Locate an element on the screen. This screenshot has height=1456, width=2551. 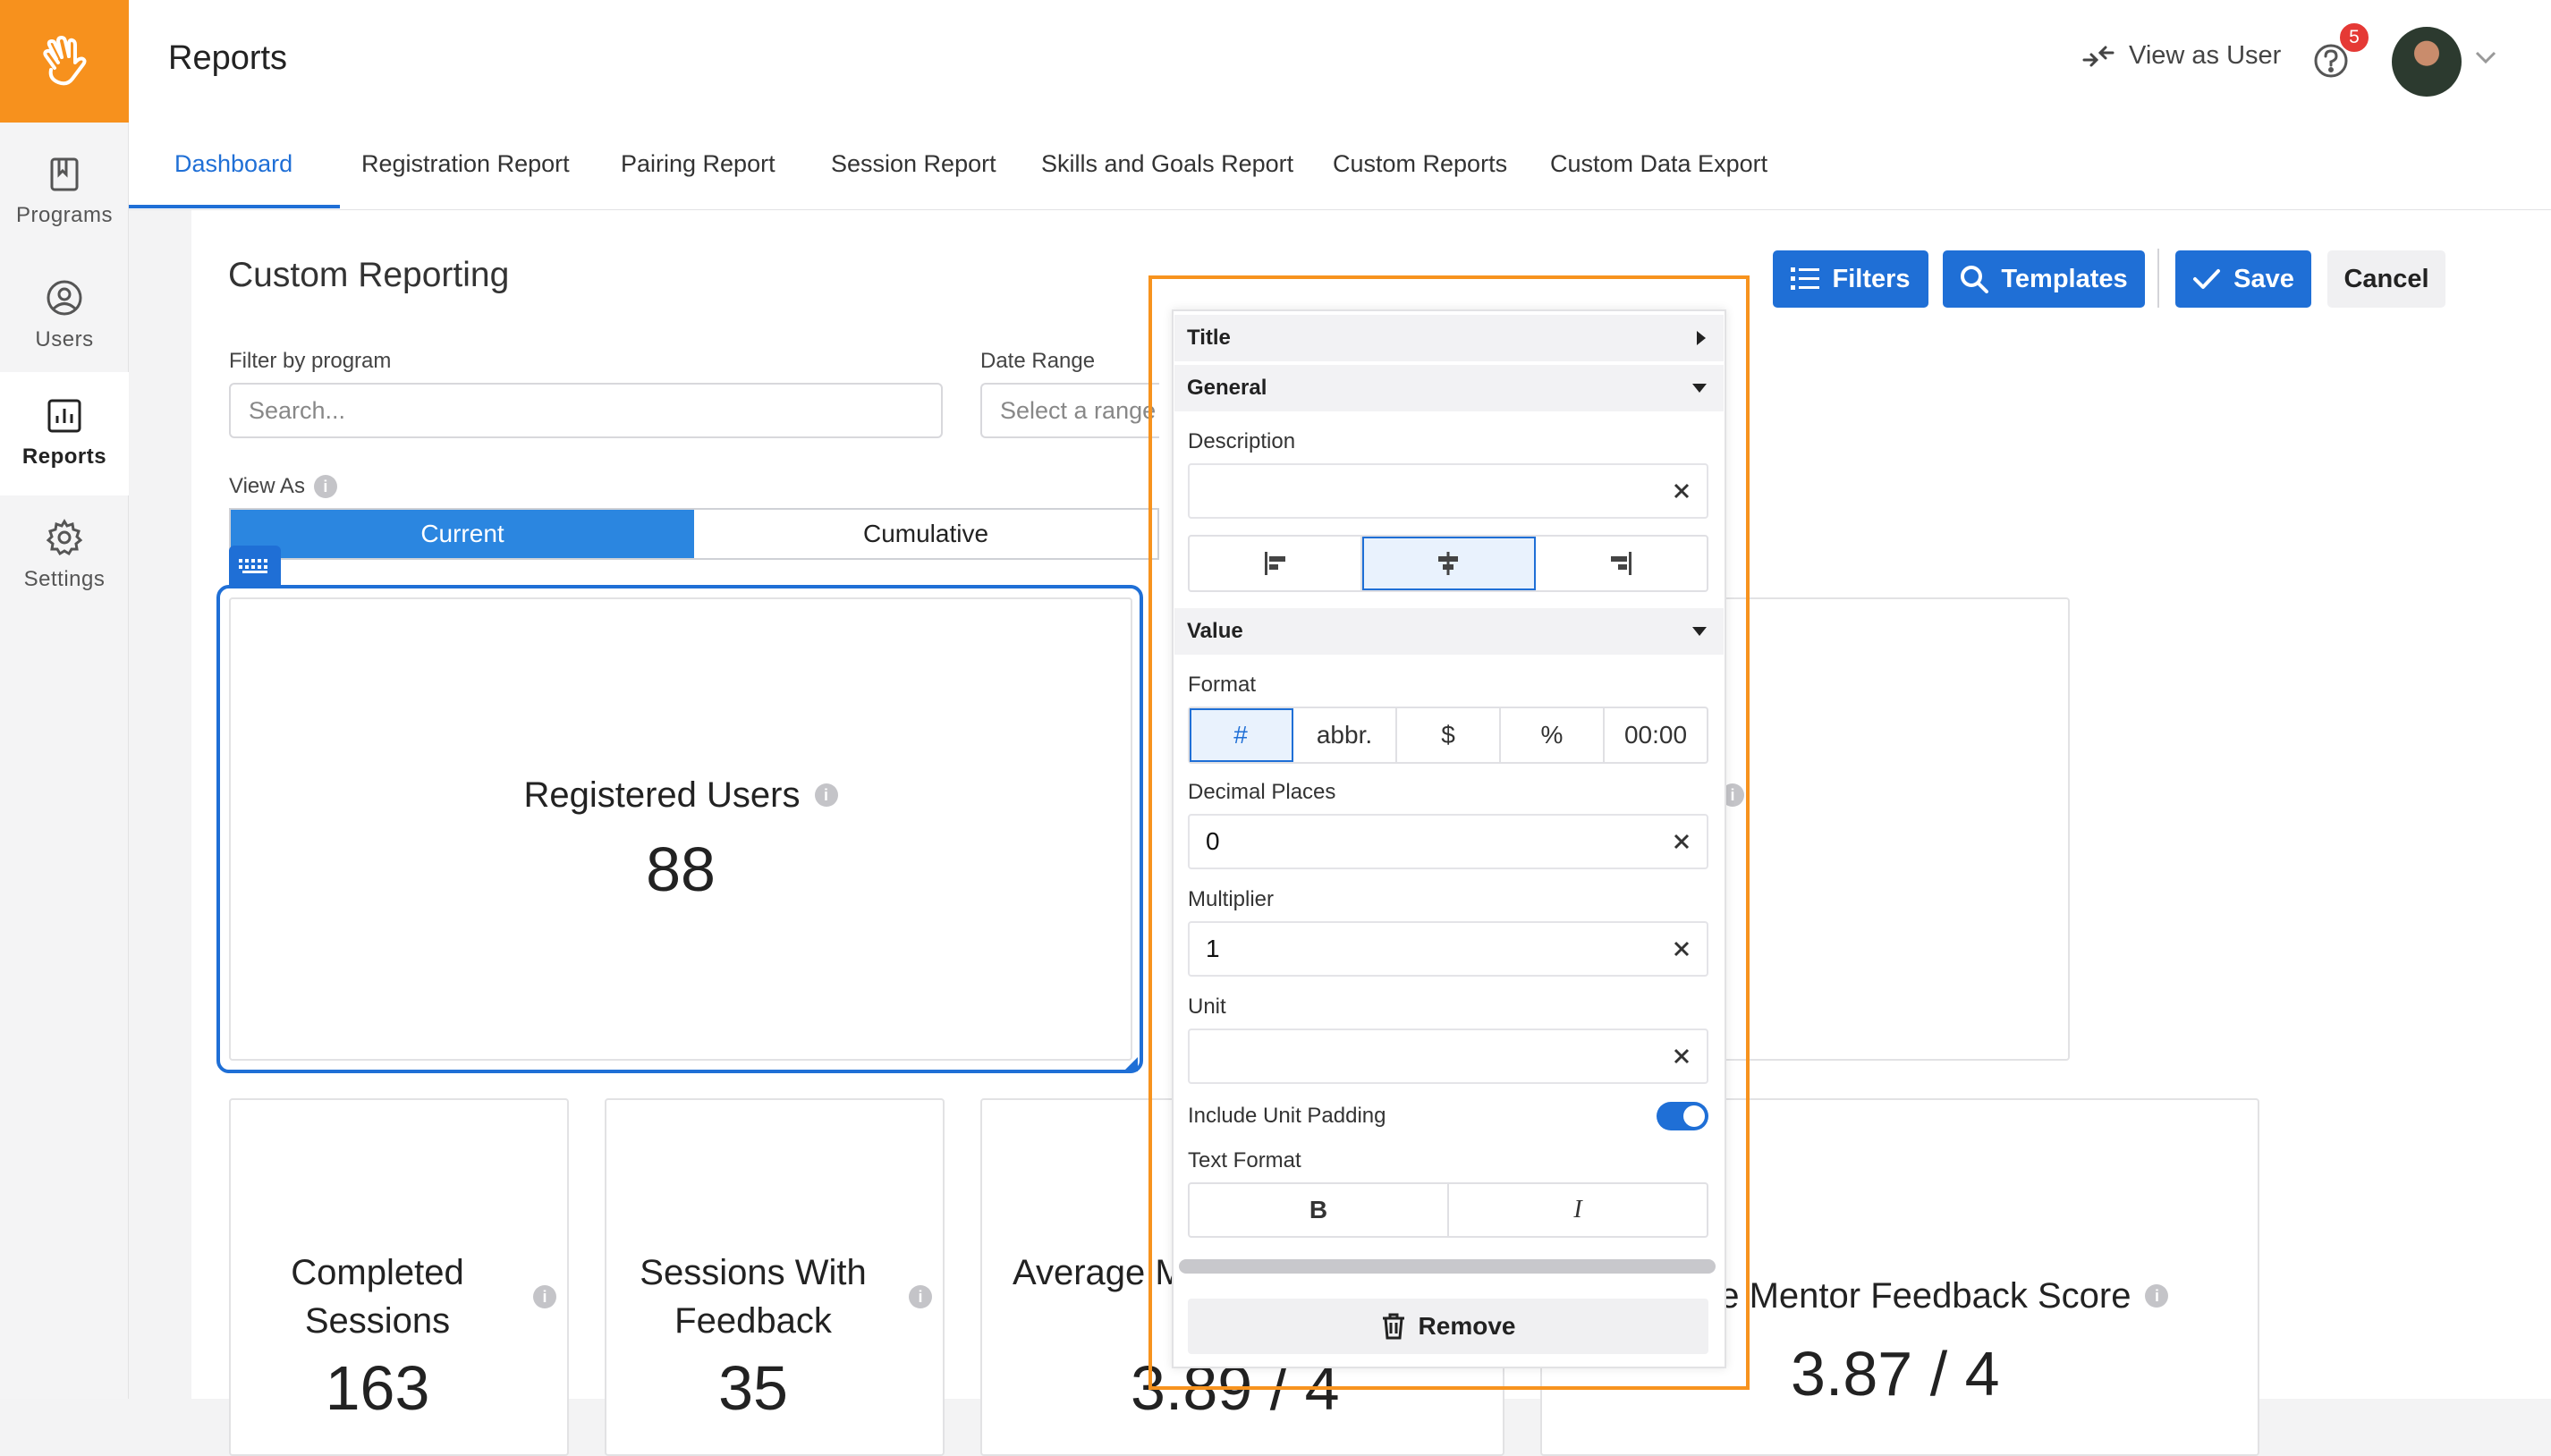
logo is located at coordinates (65, 62).